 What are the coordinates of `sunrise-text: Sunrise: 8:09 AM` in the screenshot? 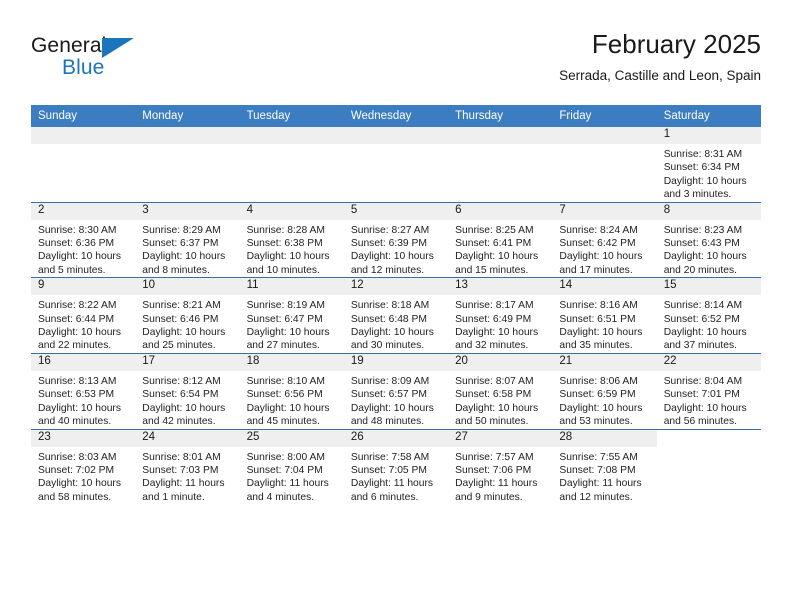 It's located at (390, 381).